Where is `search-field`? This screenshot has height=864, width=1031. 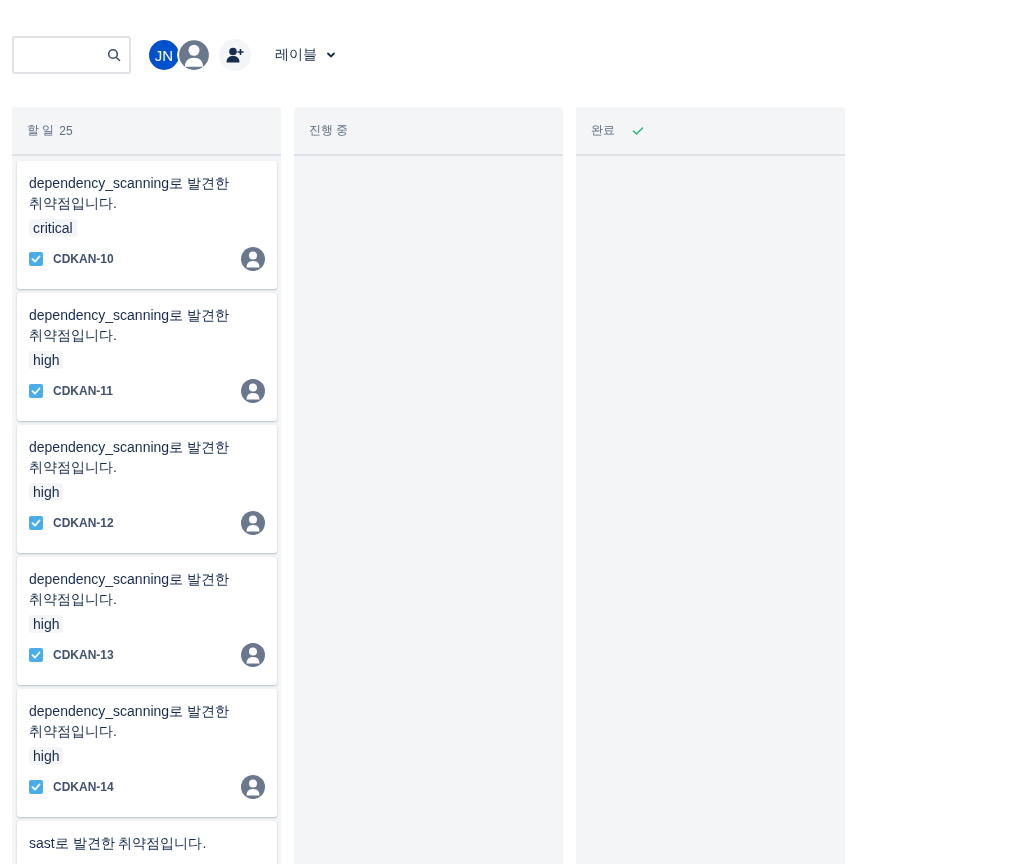 search-field is located at coordinates (71, 55).